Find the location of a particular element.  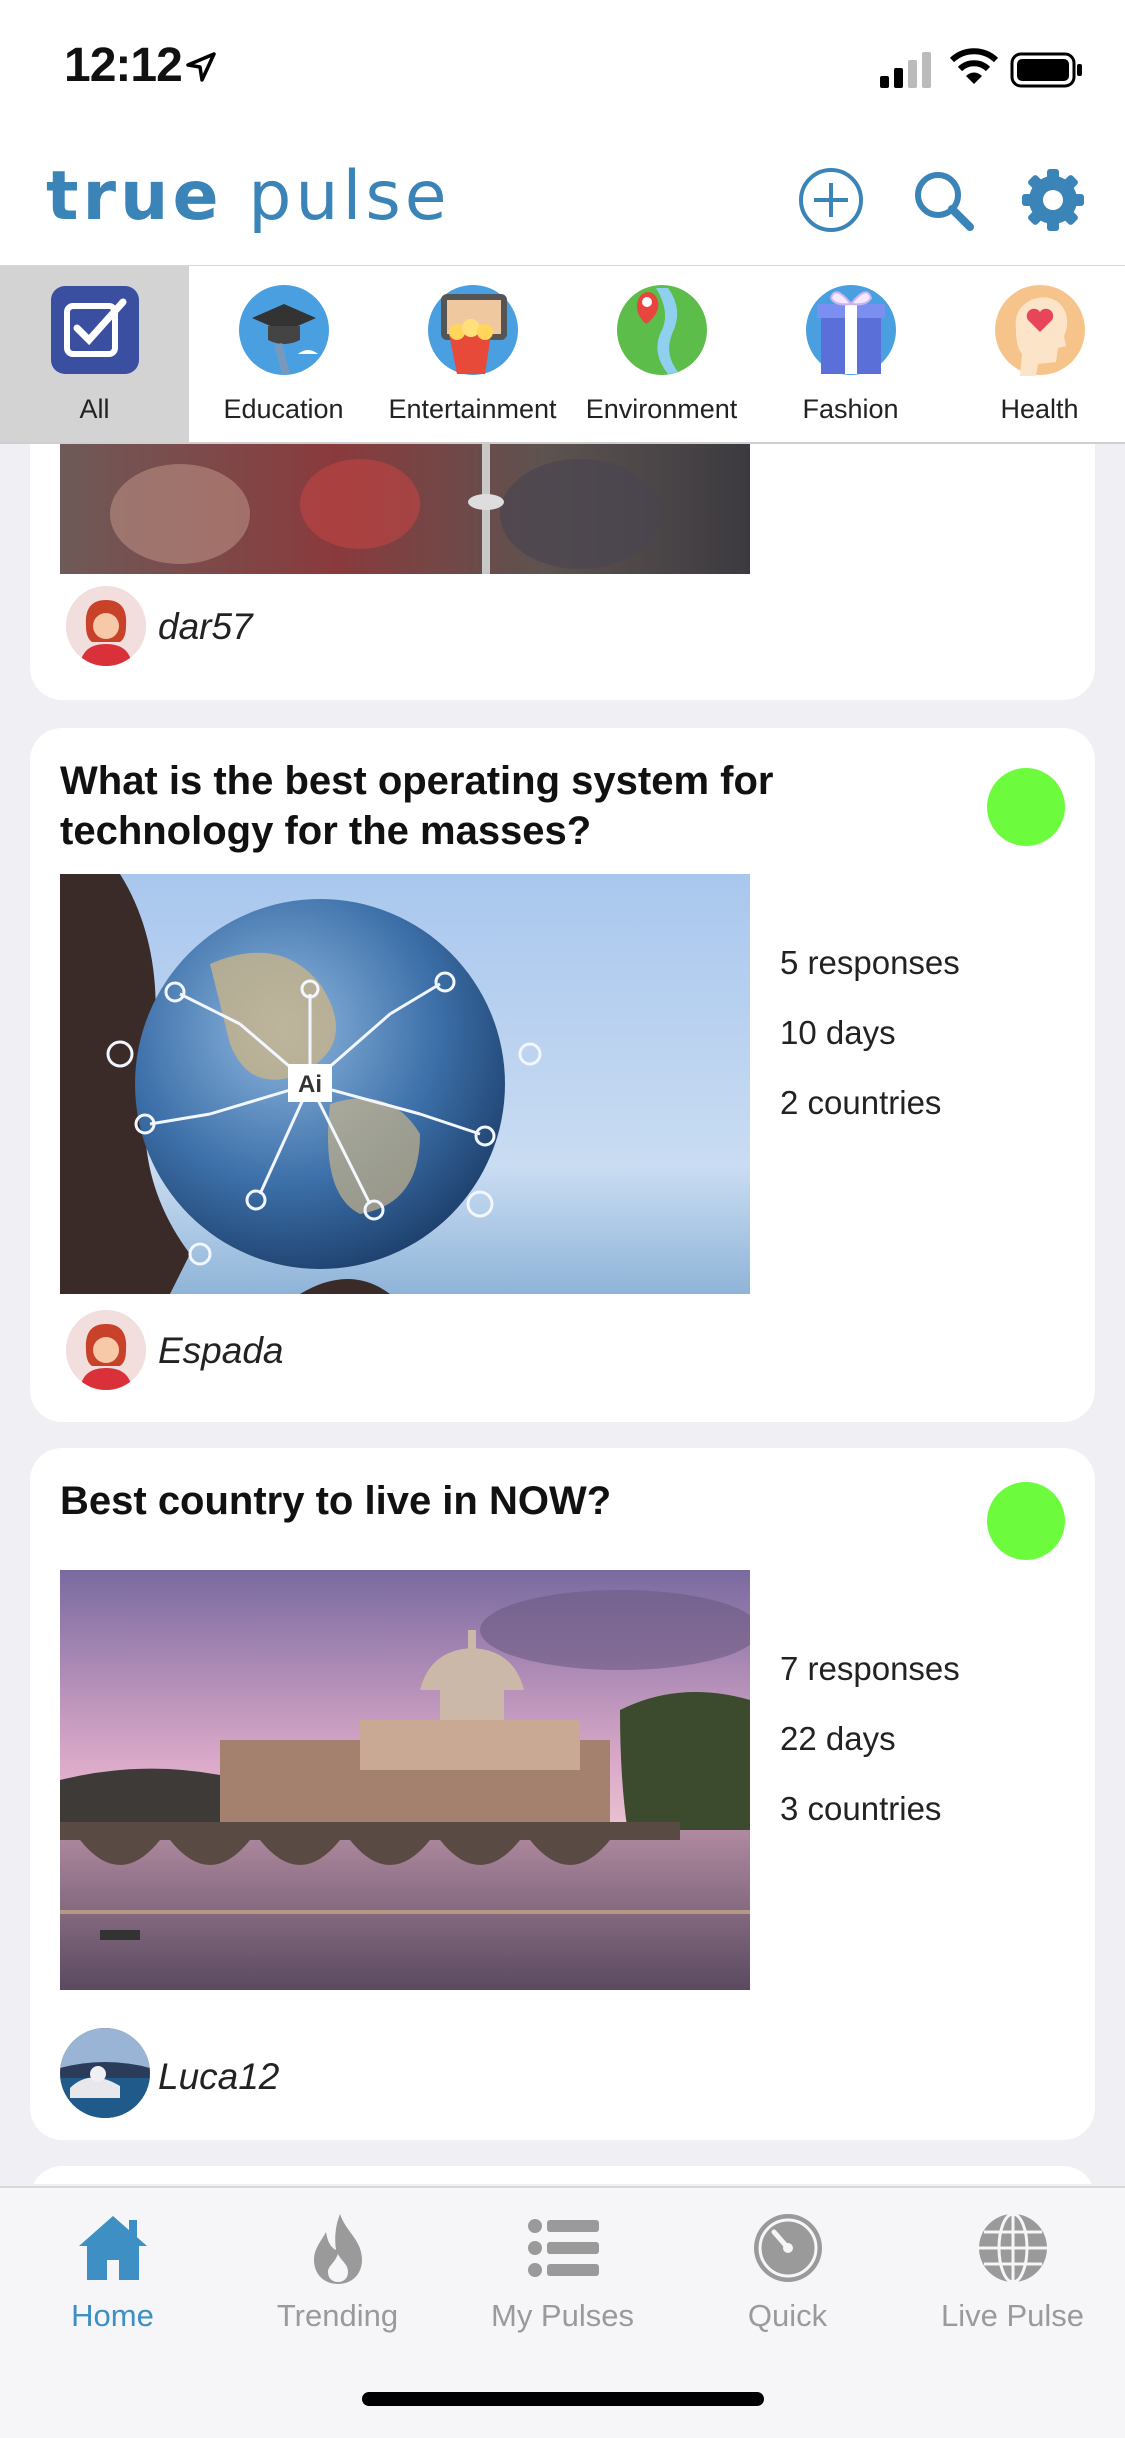

pulse-stats: 7 responses 22 days 3 countries is located at coordinates (870, 1755).